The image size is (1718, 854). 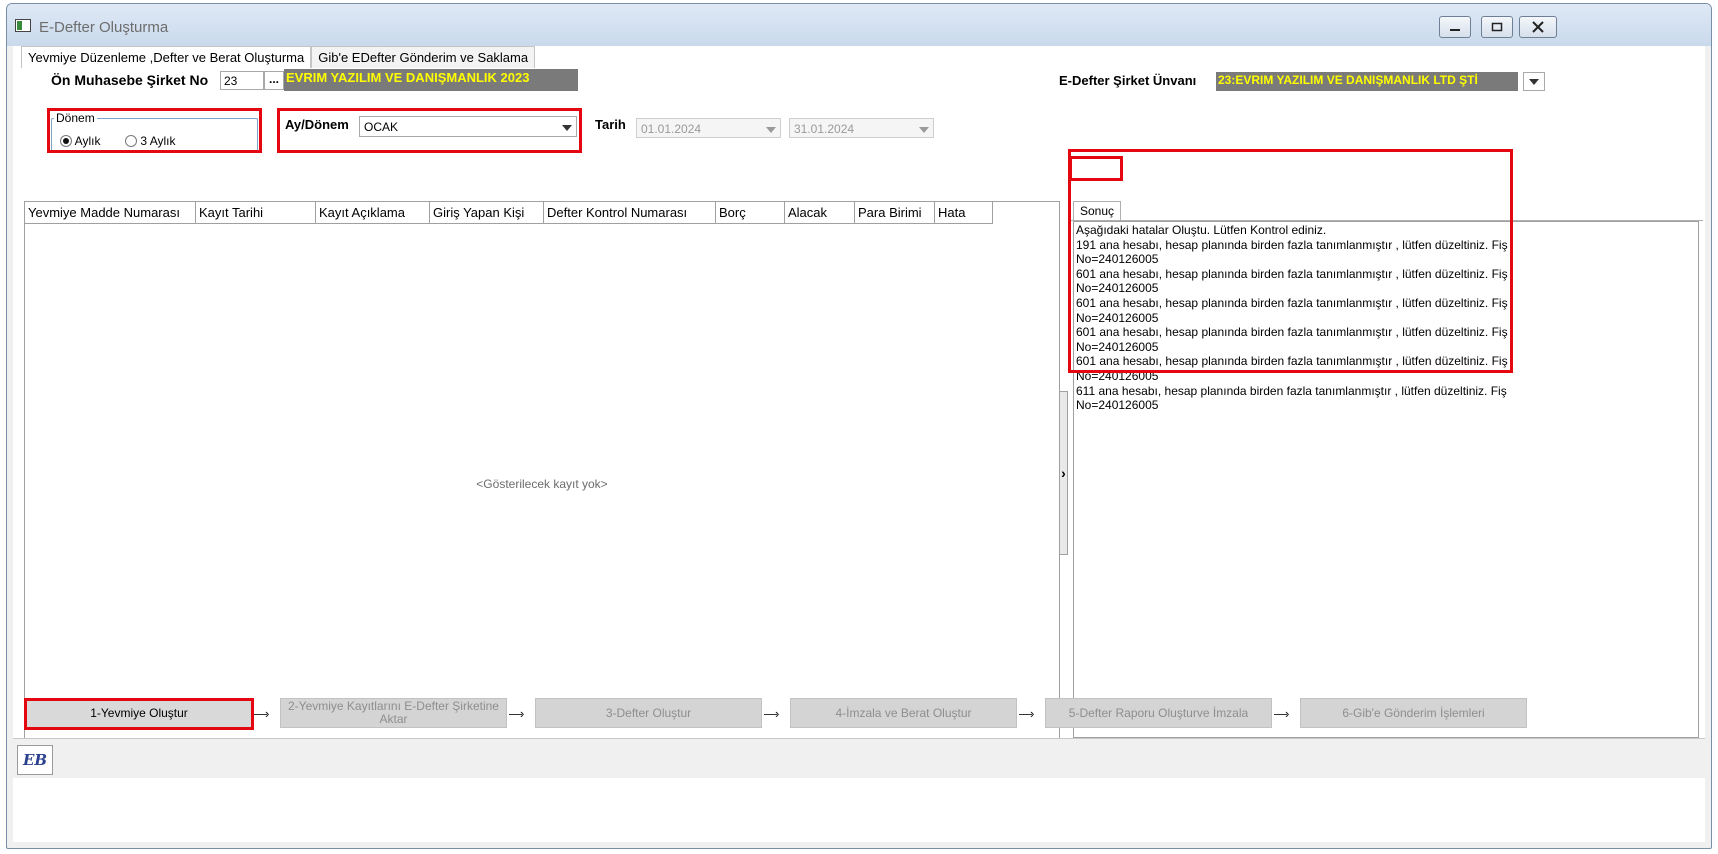 What do you see at coordinates (1117, 405) in the screenshot?
I see `result-line: No=240126005` at bounding box center [1117, 405].